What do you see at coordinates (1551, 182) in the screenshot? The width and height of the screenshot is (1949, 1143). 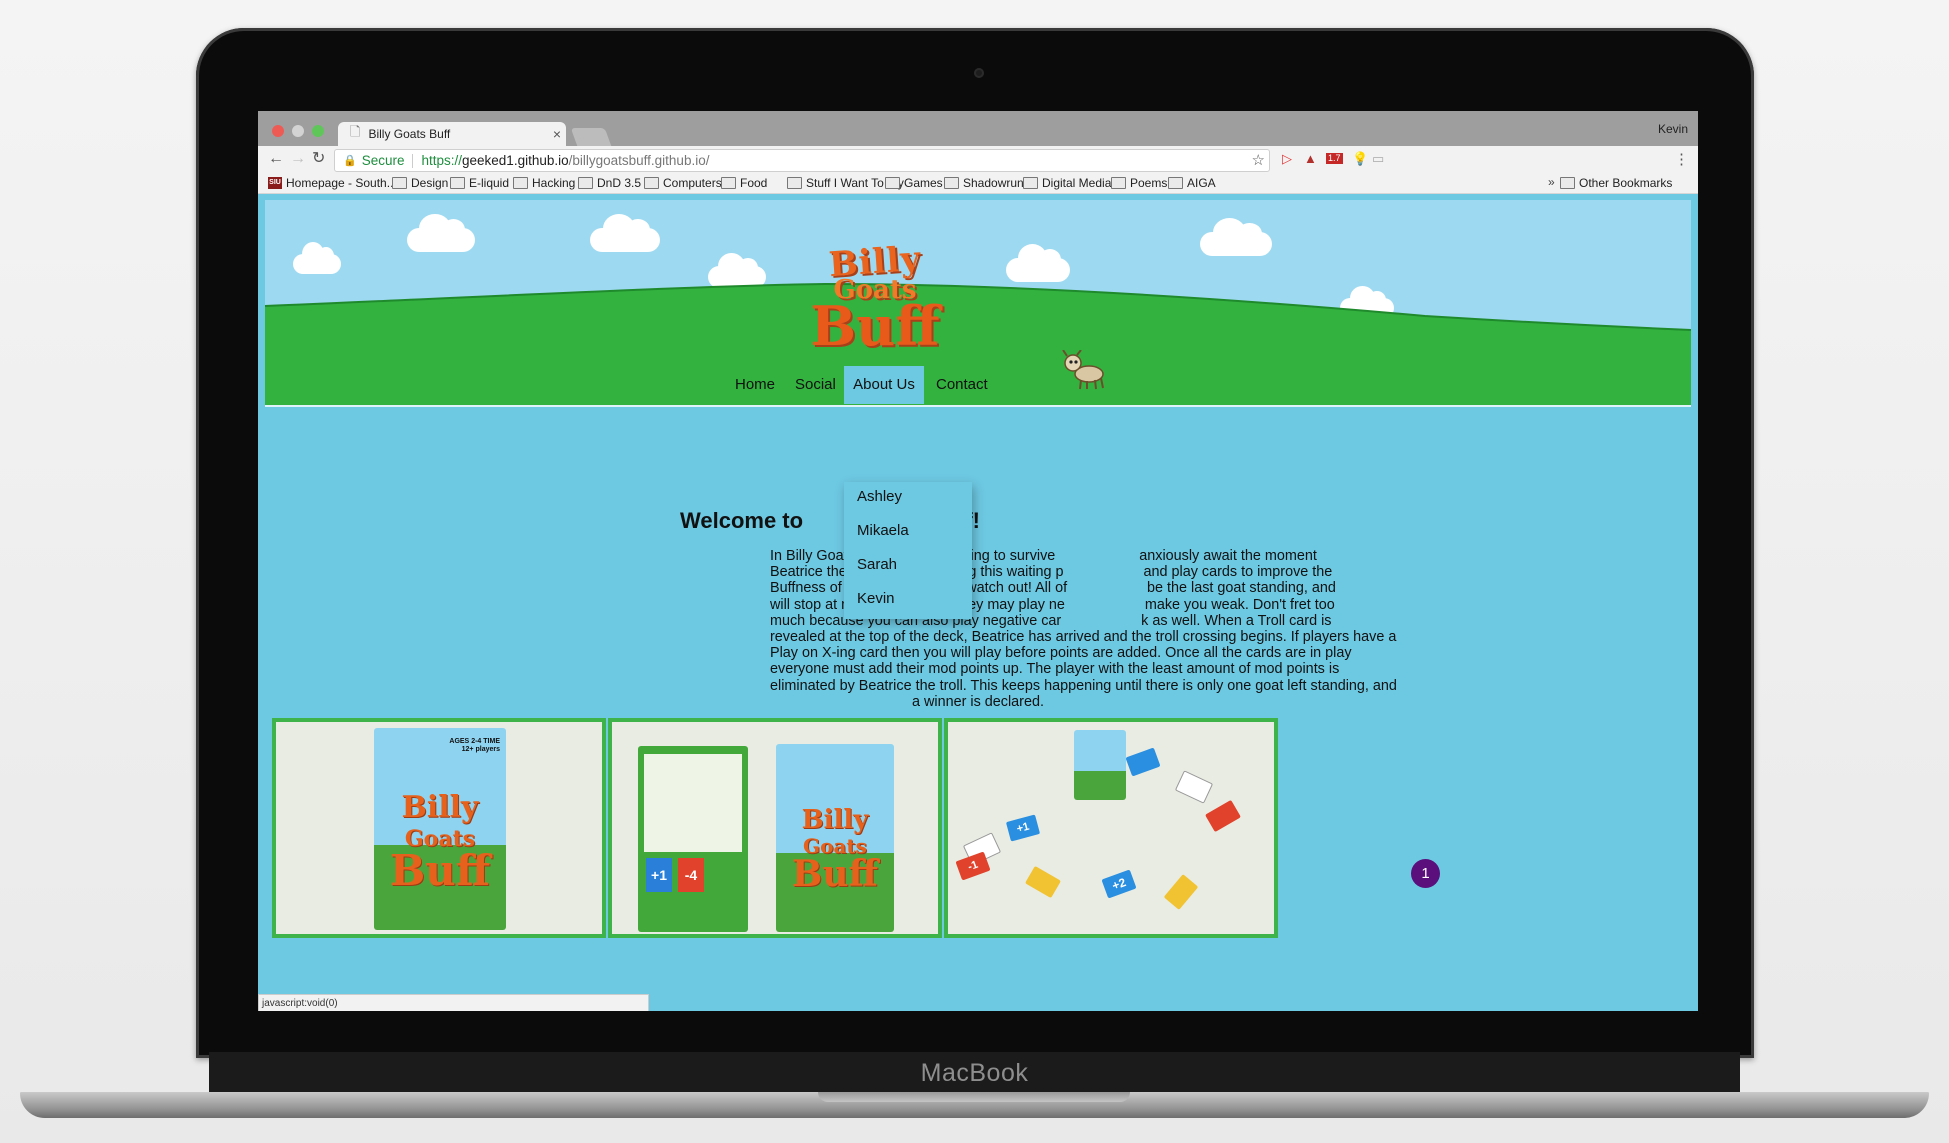 I see `bookmarks-overflow-button: »` at bounding box center [1551, 182].